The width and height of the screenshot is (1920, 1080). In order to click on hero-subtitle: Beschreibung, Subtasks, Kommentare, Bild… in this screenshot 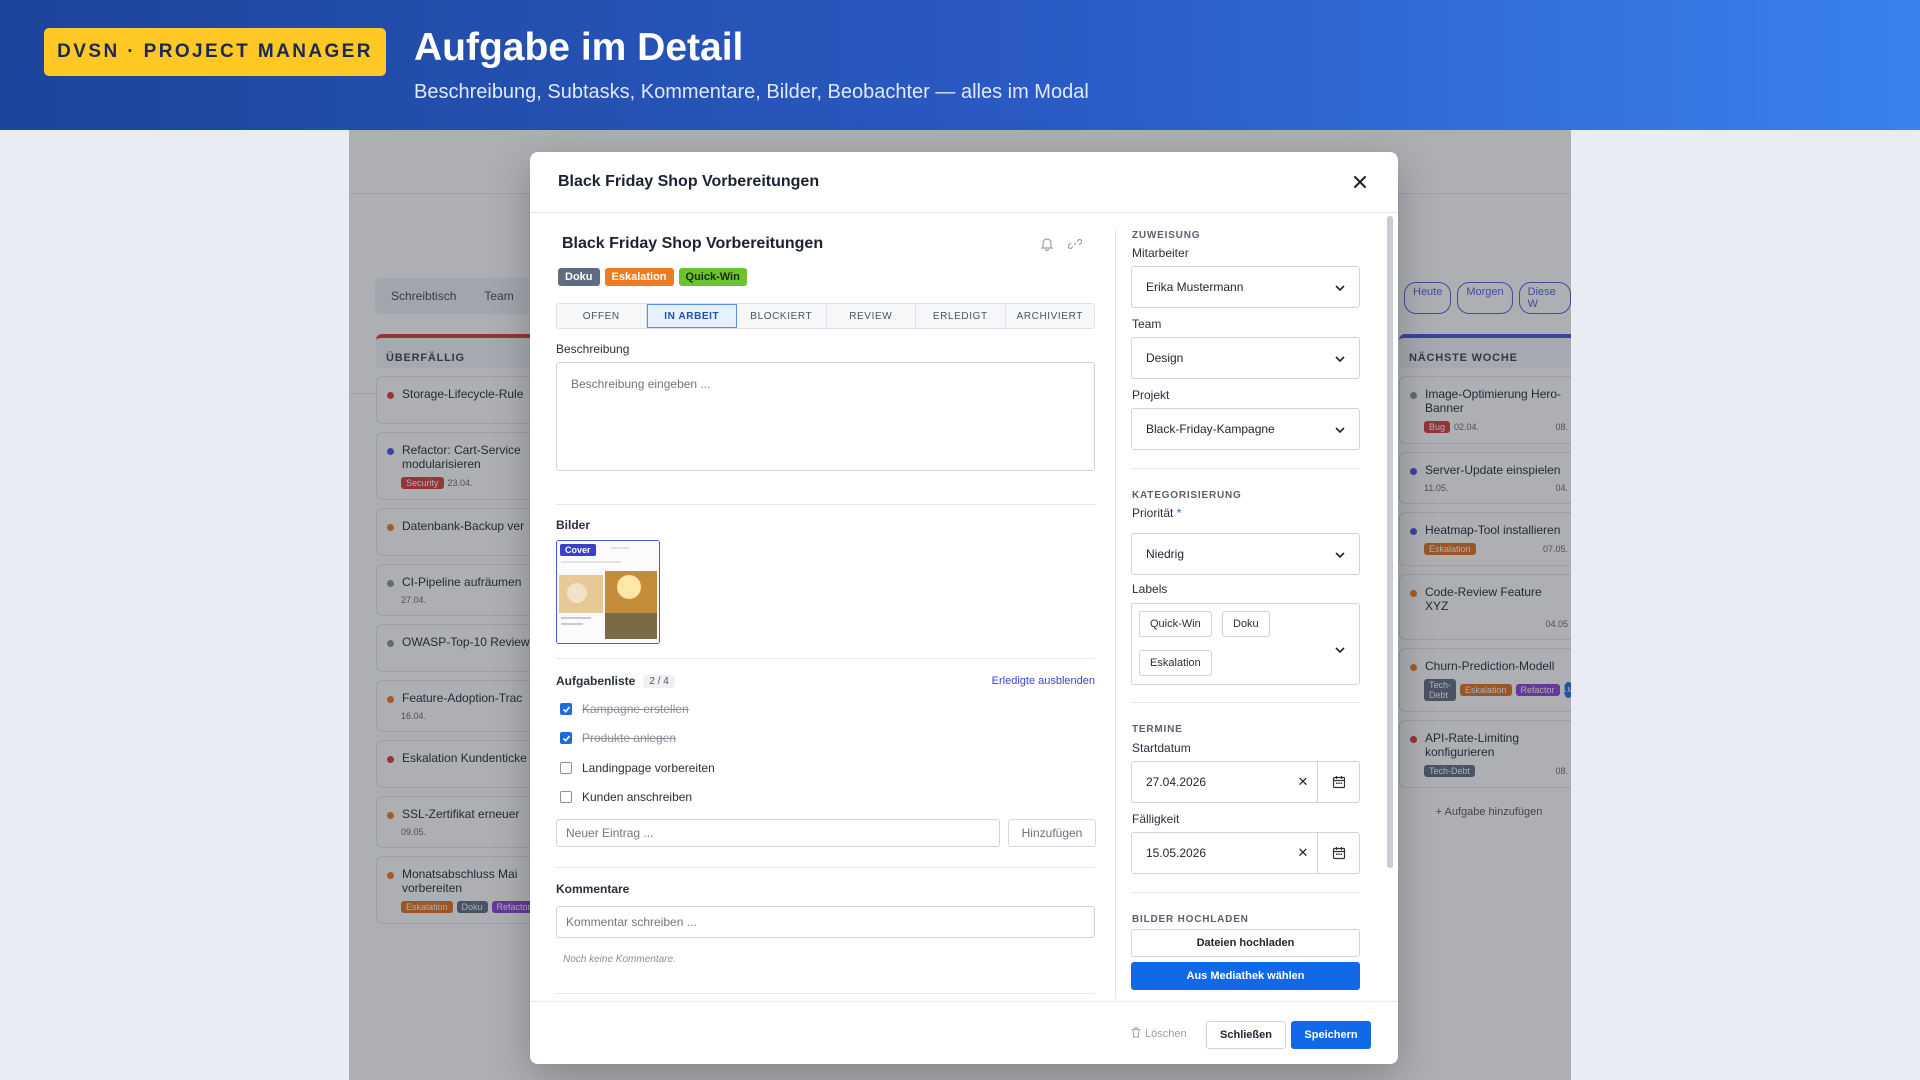, I will do `click(751, 92)`.